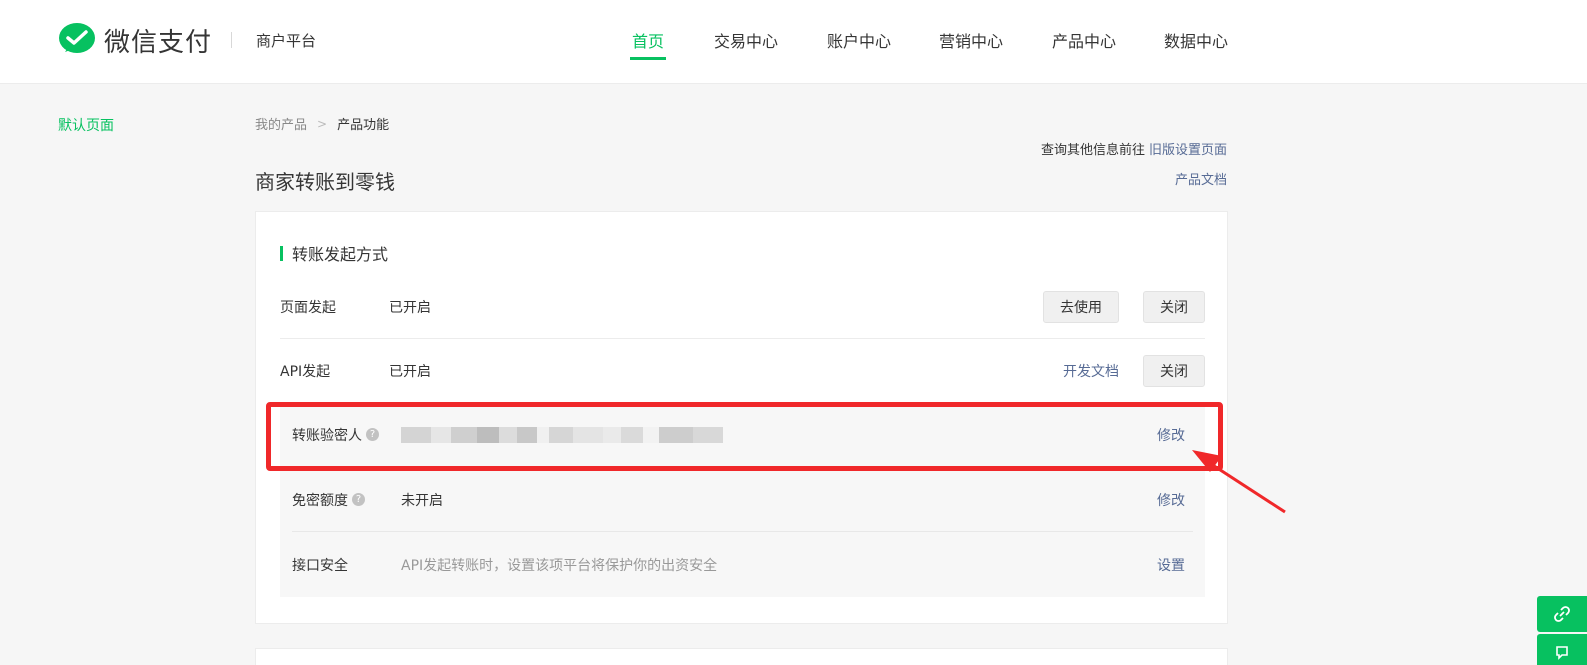 This screenshot has height=665, width=1587. Describe the element at coordinates (648, 45) in the screenshot. I see `nav-item-home: 首页` at that location.